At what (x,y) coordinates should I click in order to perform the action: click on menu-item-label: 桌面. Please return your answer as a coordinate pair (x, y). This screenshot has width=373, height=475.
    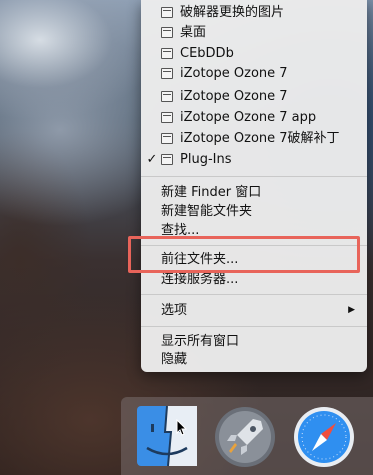
    Looking at the image, I should click on (193, 32).